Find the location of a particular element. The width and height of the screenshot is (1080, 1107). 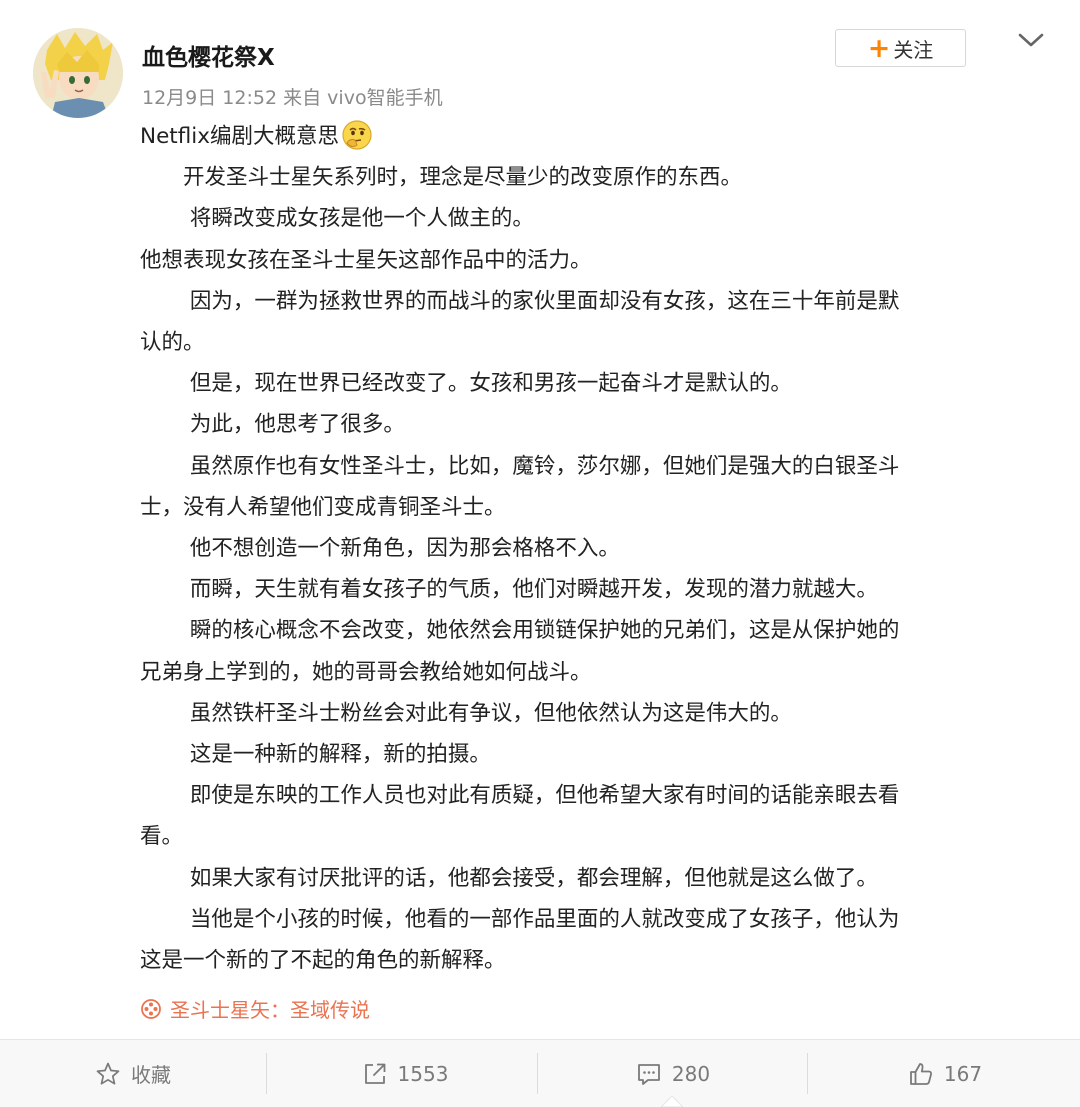

post-line: 为此，他思考了很多。 is located at coordinates (272, 425).